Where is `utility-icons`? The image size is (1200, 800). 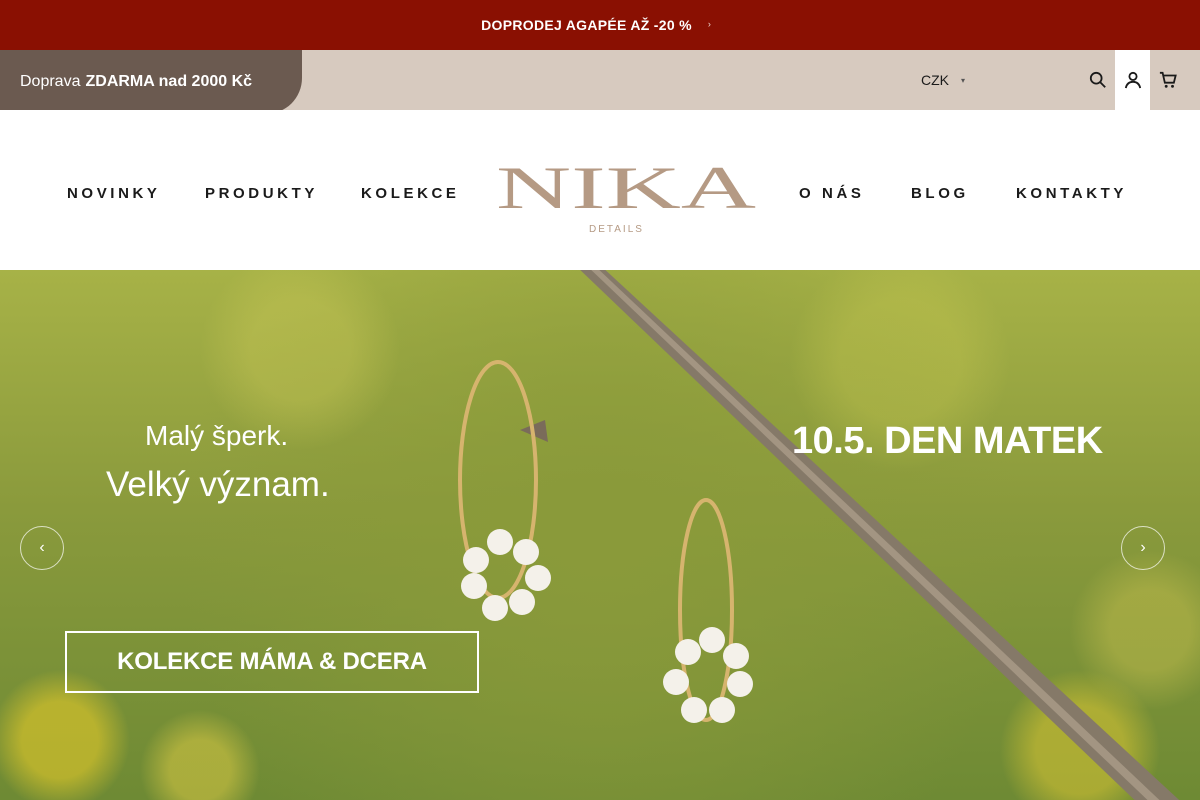 utility-icons is located at coordinates (1132, 80).